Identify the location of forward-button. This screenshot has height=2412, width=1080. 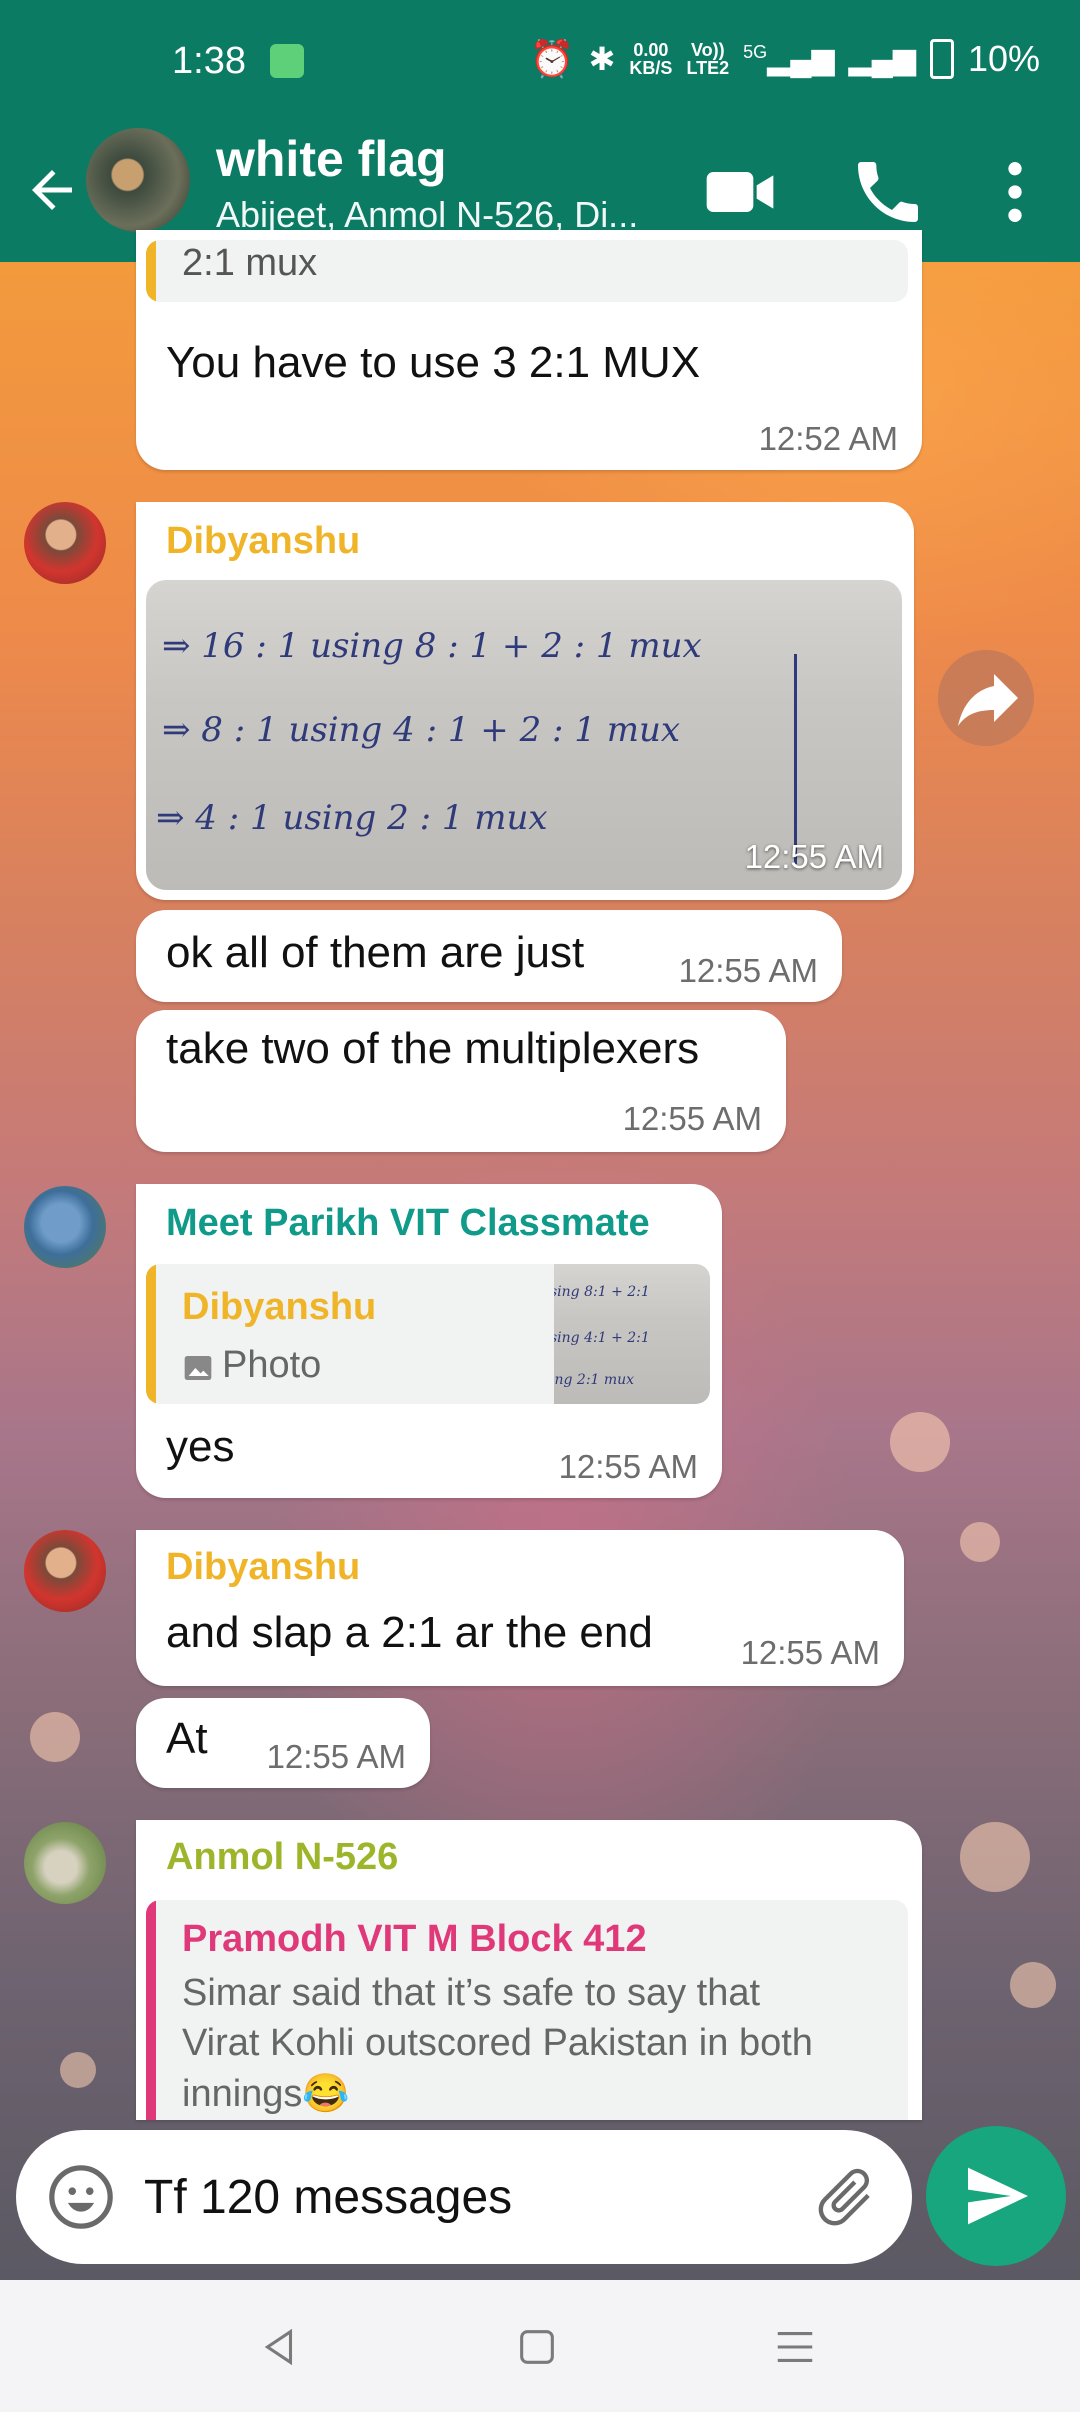
(986, 698).